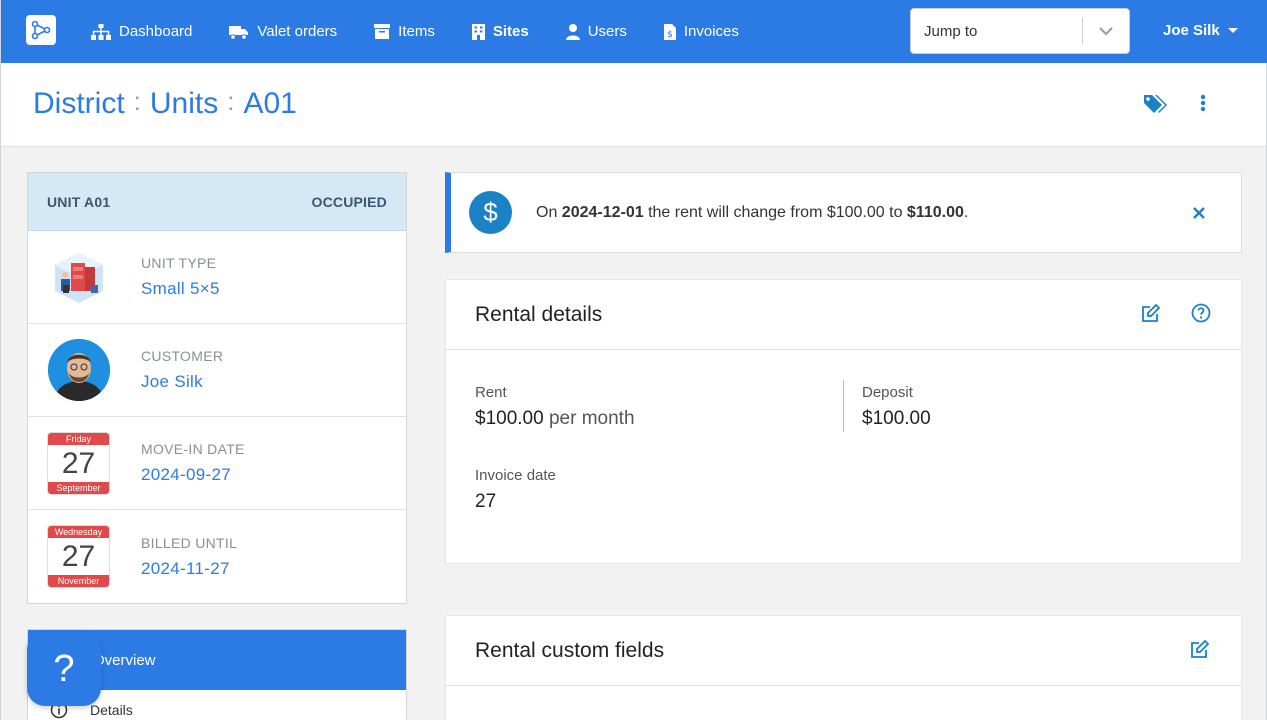  Describe the element at coordinates (515, 475) in the screenshot. I see `invoice-date-label: Invoice date` at that location.